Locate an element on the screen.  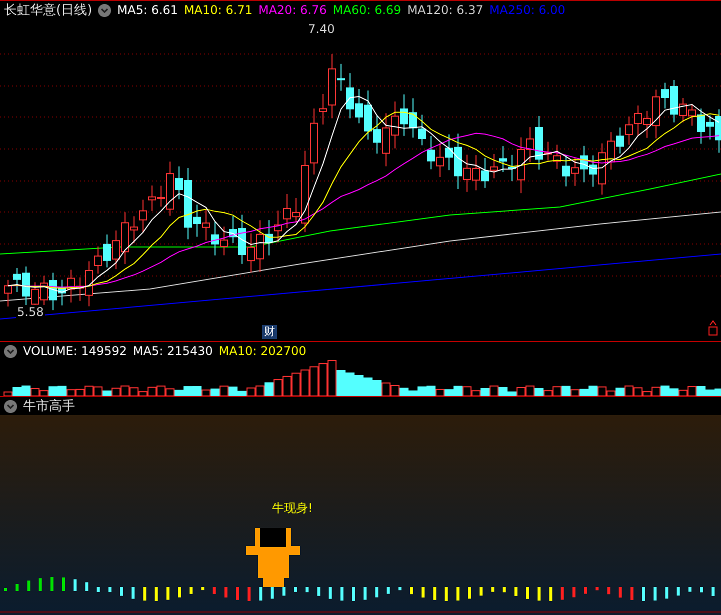
indicator-value: MA5: 6.61 is located at coordinates (147, 10).